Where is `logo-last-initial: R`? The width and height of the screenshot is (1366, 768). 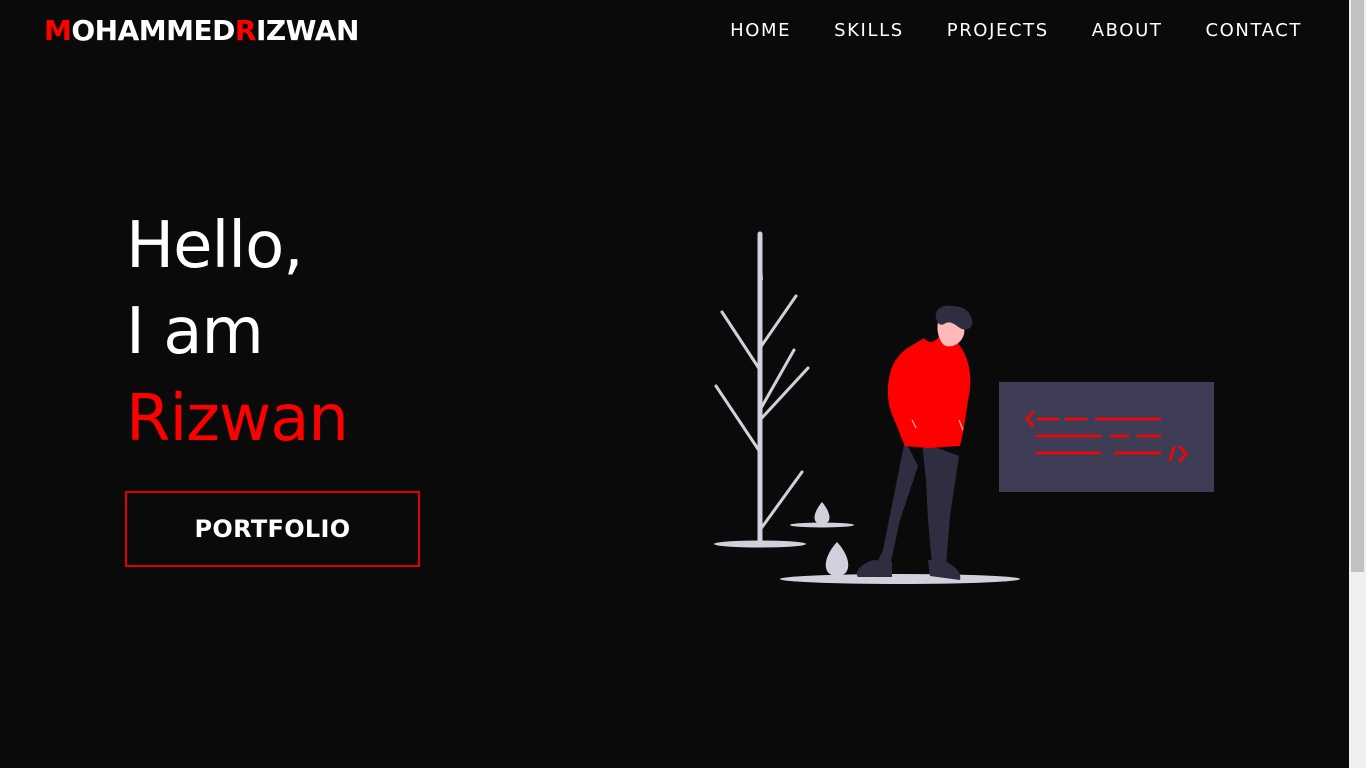 logo-last-initial: R is located at coordinates (245, 30).